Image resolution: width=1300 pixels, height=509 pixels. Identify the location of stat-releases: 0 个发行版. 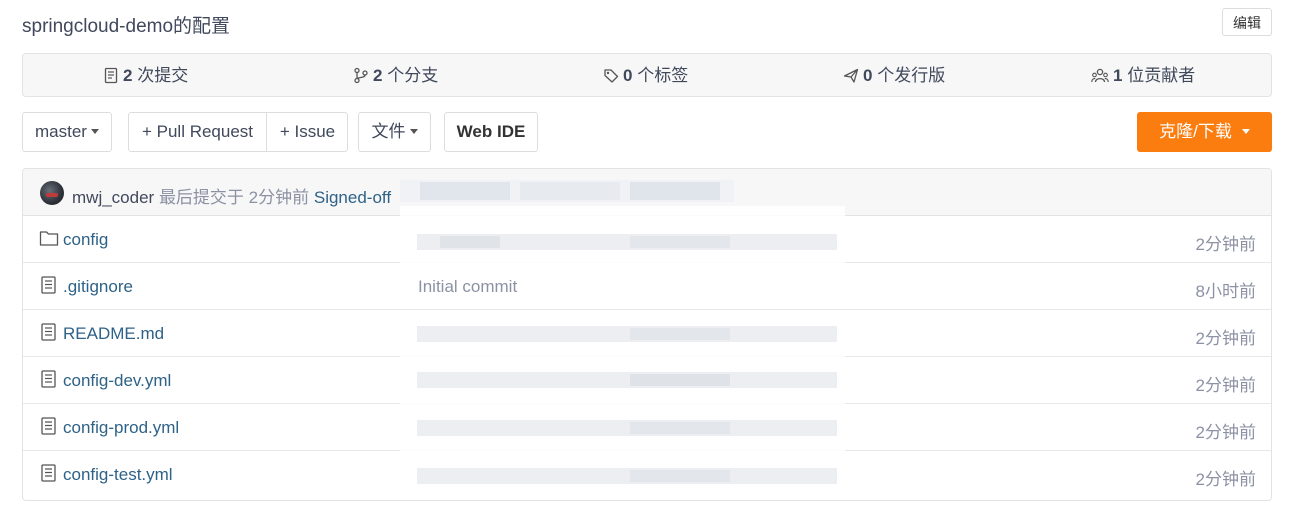
(894, 76).